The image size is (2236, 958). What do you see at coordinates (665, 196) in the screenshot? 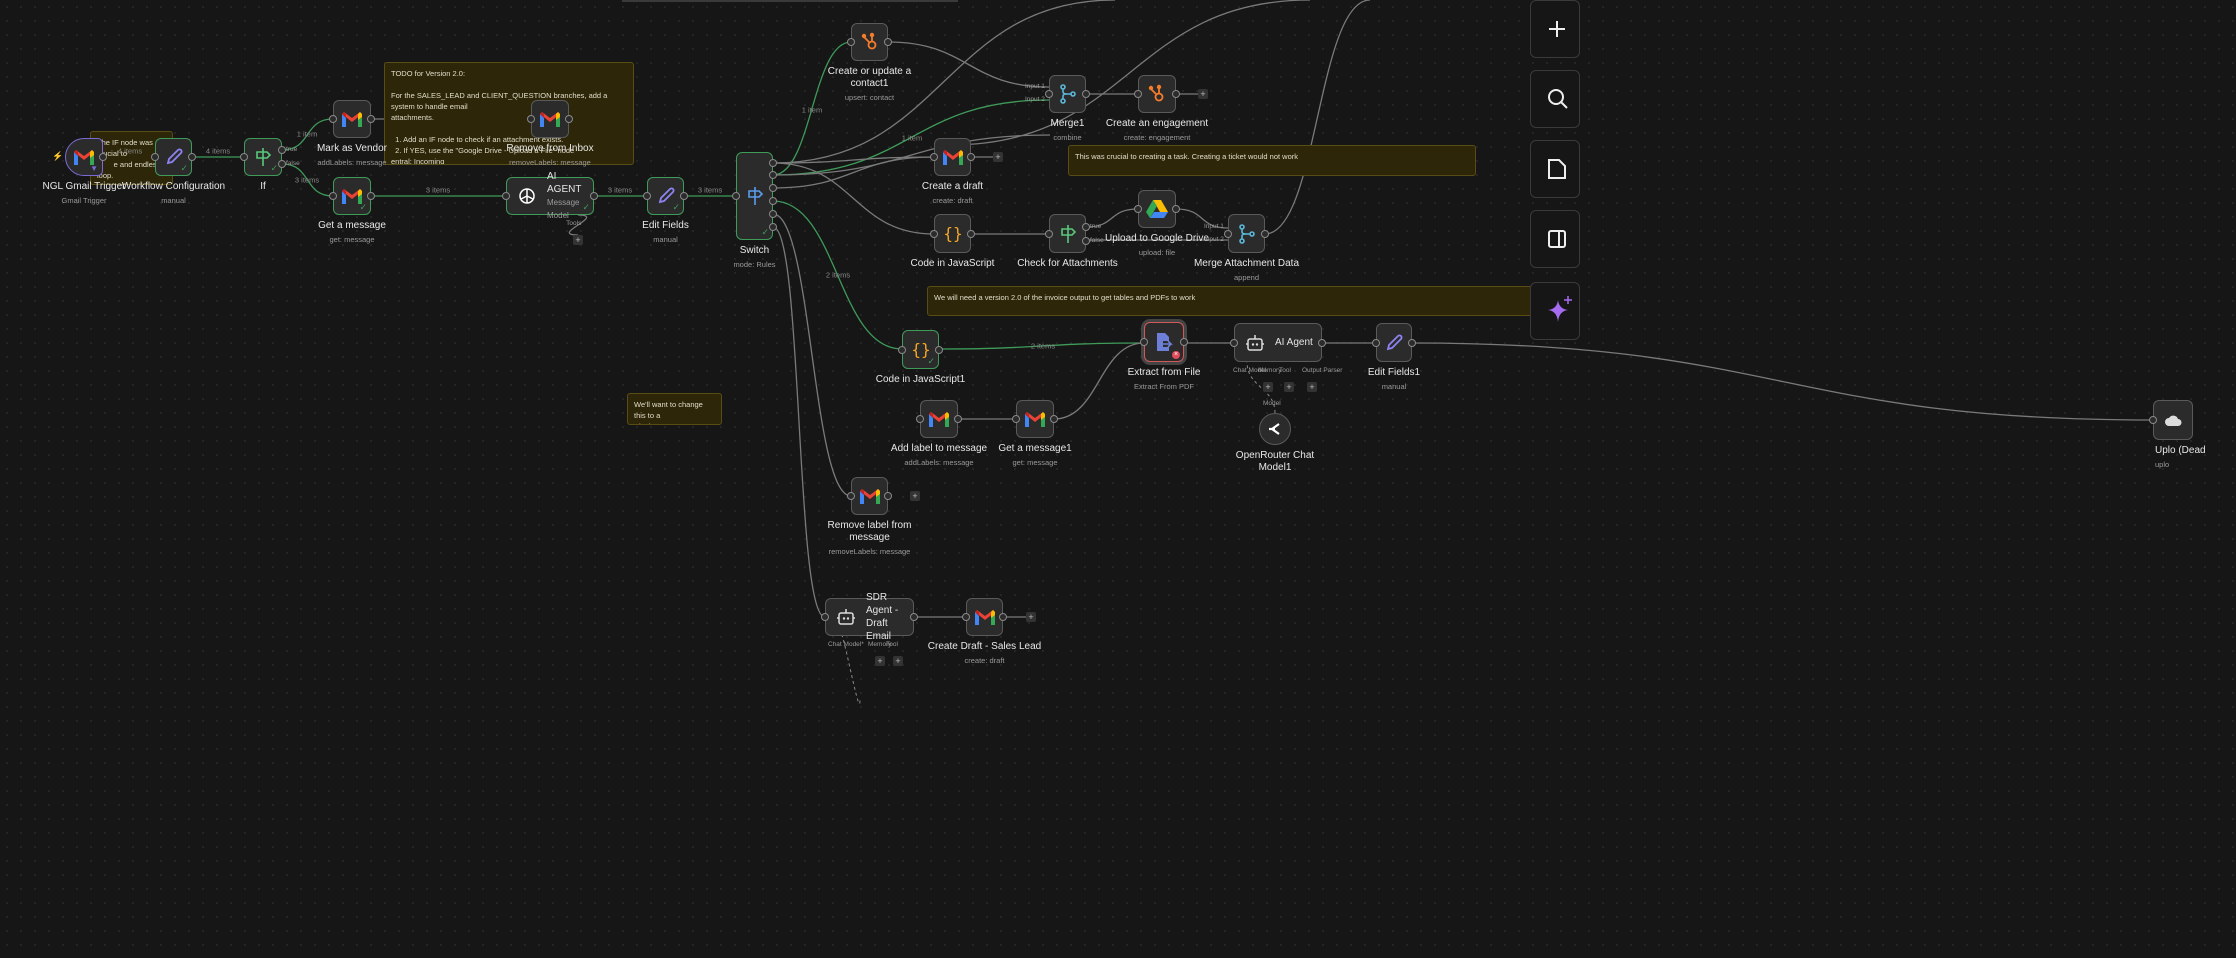
I see `node-editfields: ✓` at bounding box center [665, 196].